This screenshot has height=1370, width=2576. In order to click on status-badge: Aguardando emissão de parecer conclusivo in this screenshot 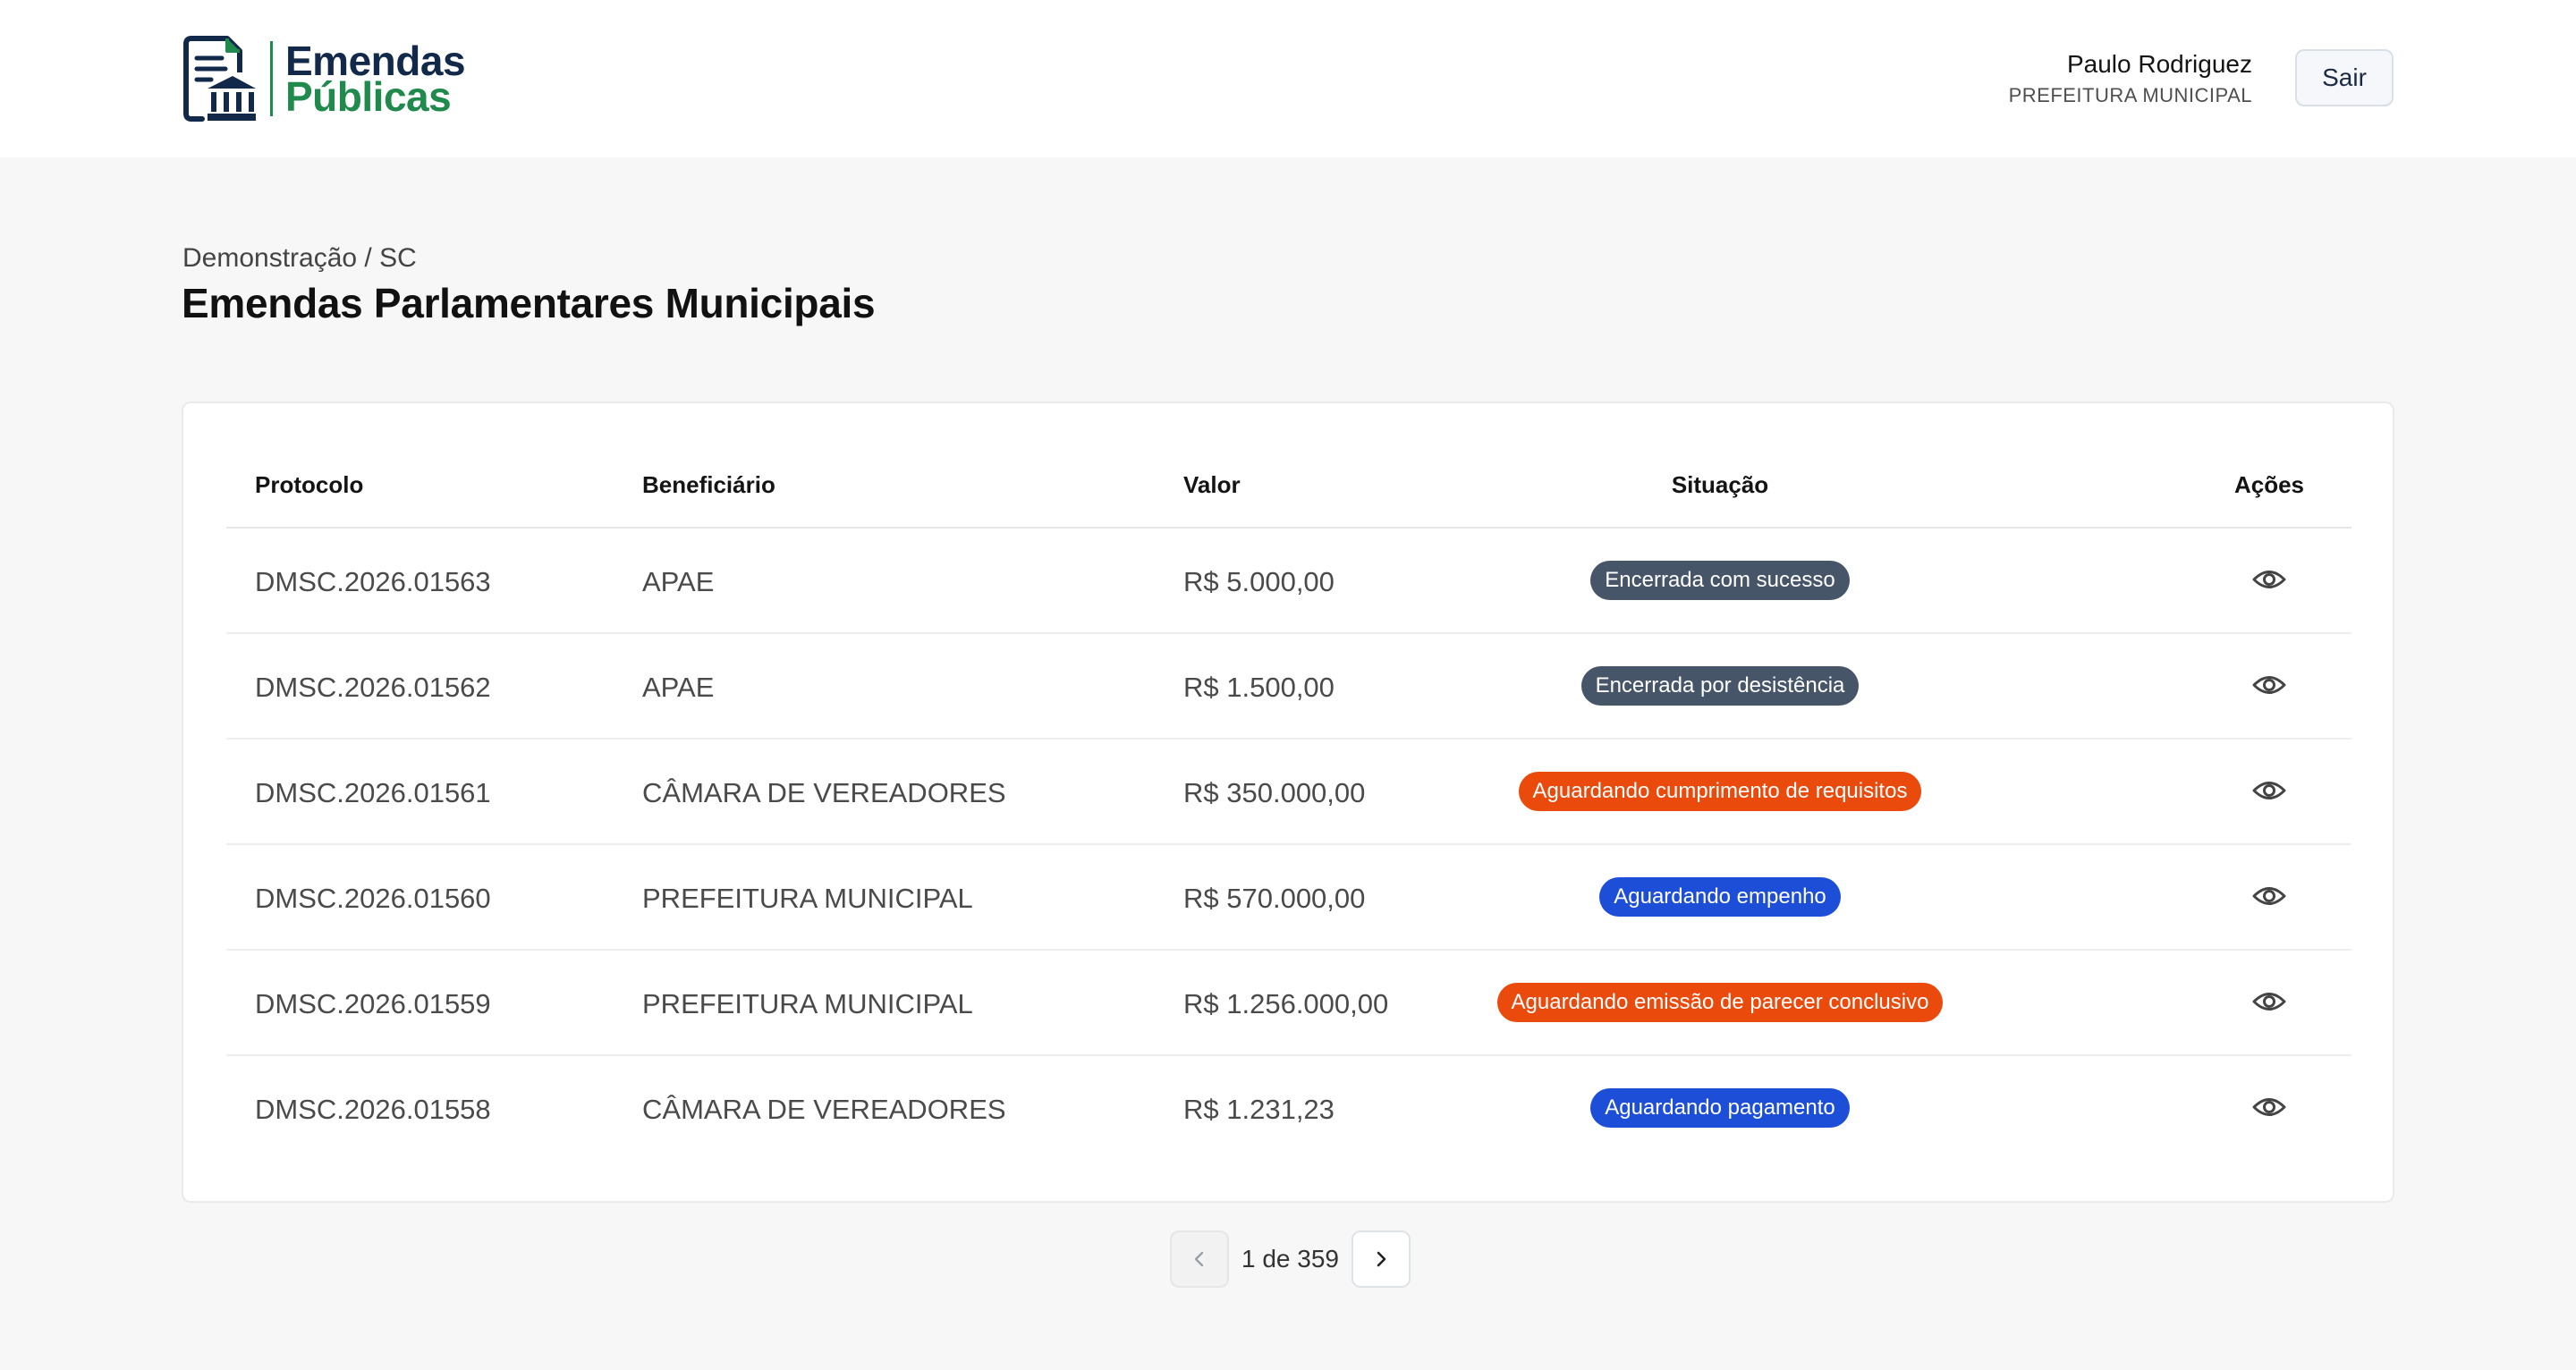, I will do `click(1720, 1002)`.